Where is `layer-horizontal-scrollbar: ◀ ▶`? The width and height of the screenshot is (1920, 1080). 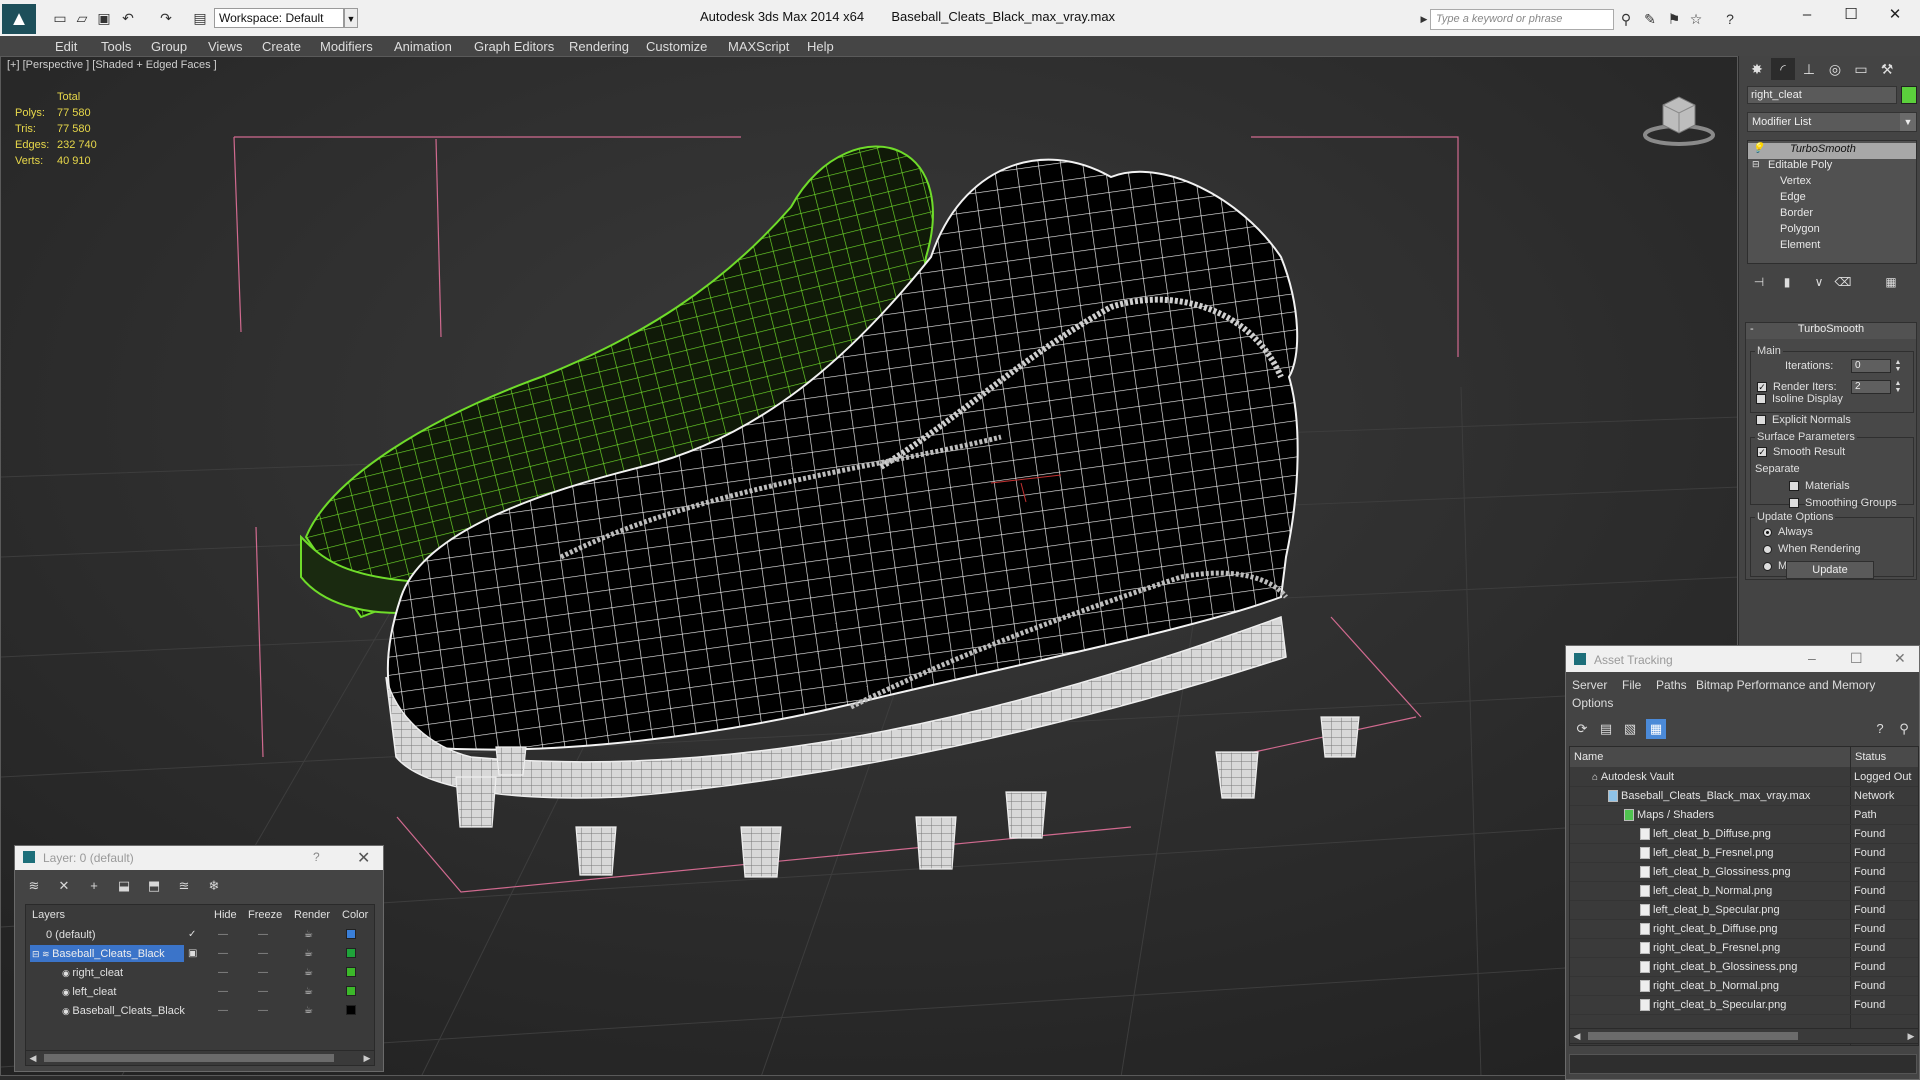
layer-horizontal-scrollbar: ◀ ▶ is located at coordinates (200, 1058).